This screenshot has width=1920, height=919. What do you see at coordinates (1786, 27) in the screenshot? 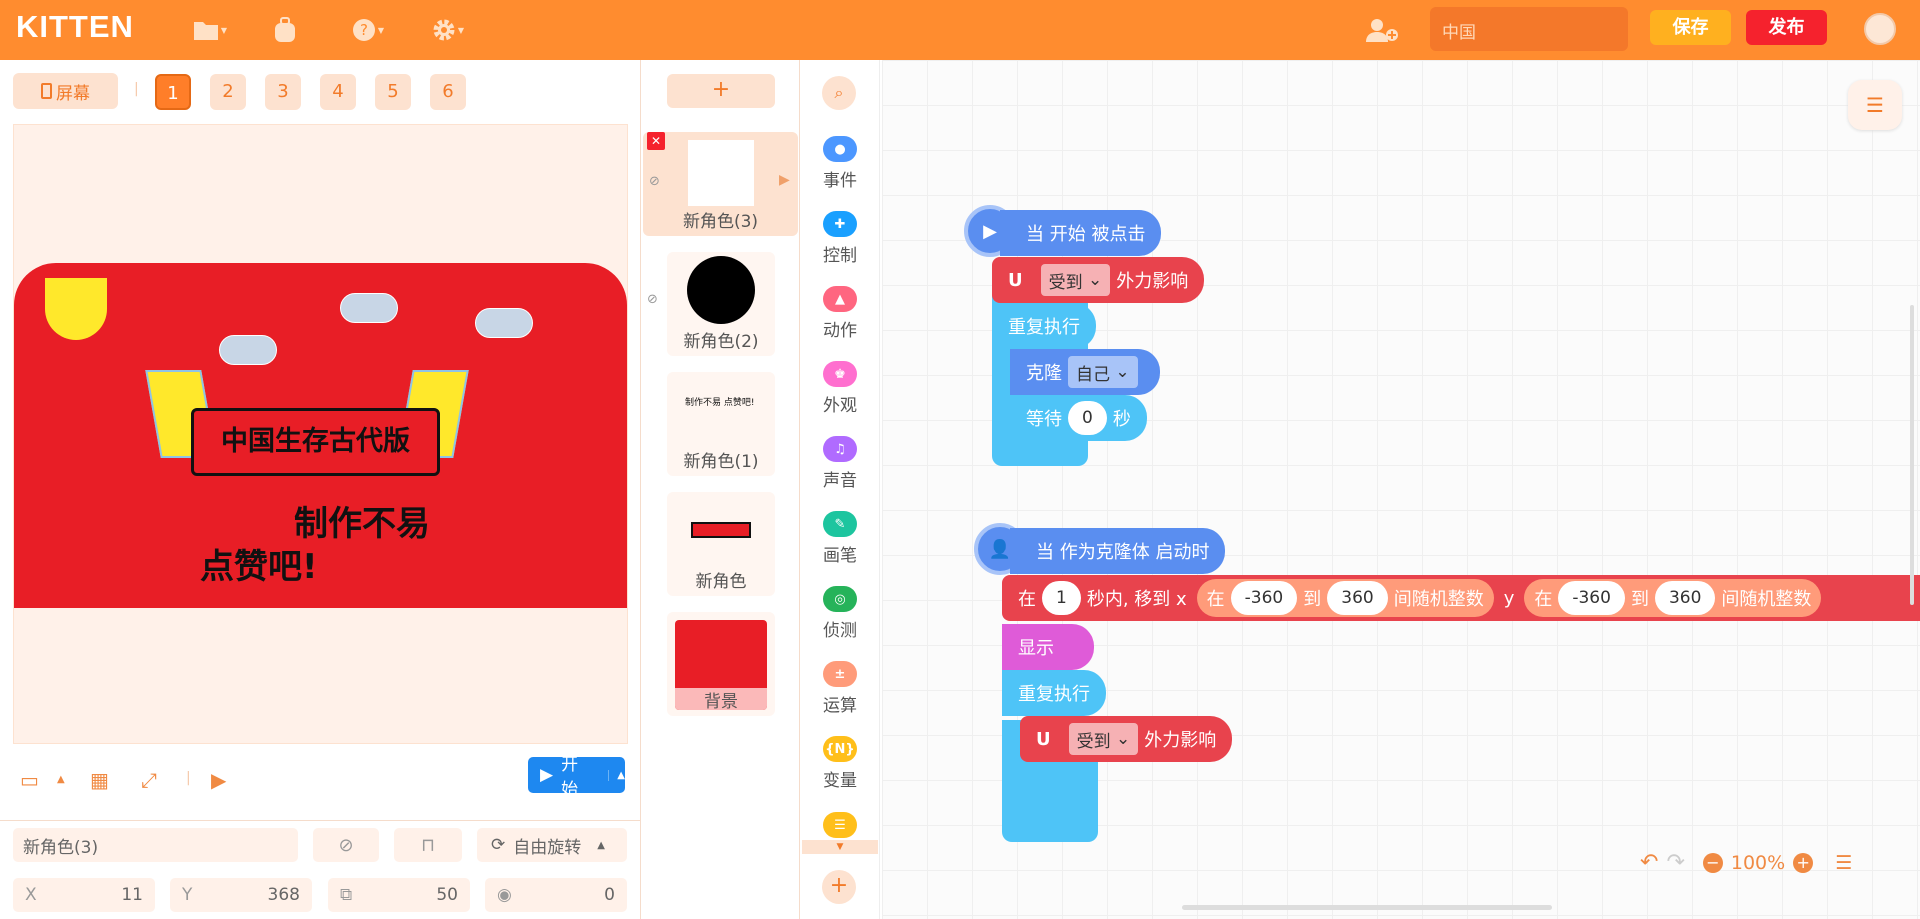
I see `publish-button: 发布` at bounding box center [1786, 27].